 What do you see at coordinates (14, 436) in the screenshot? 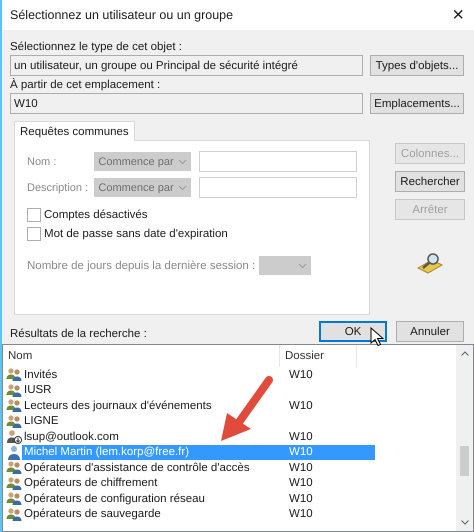
I see `user-download-icon` at bounding box center [14, 436].